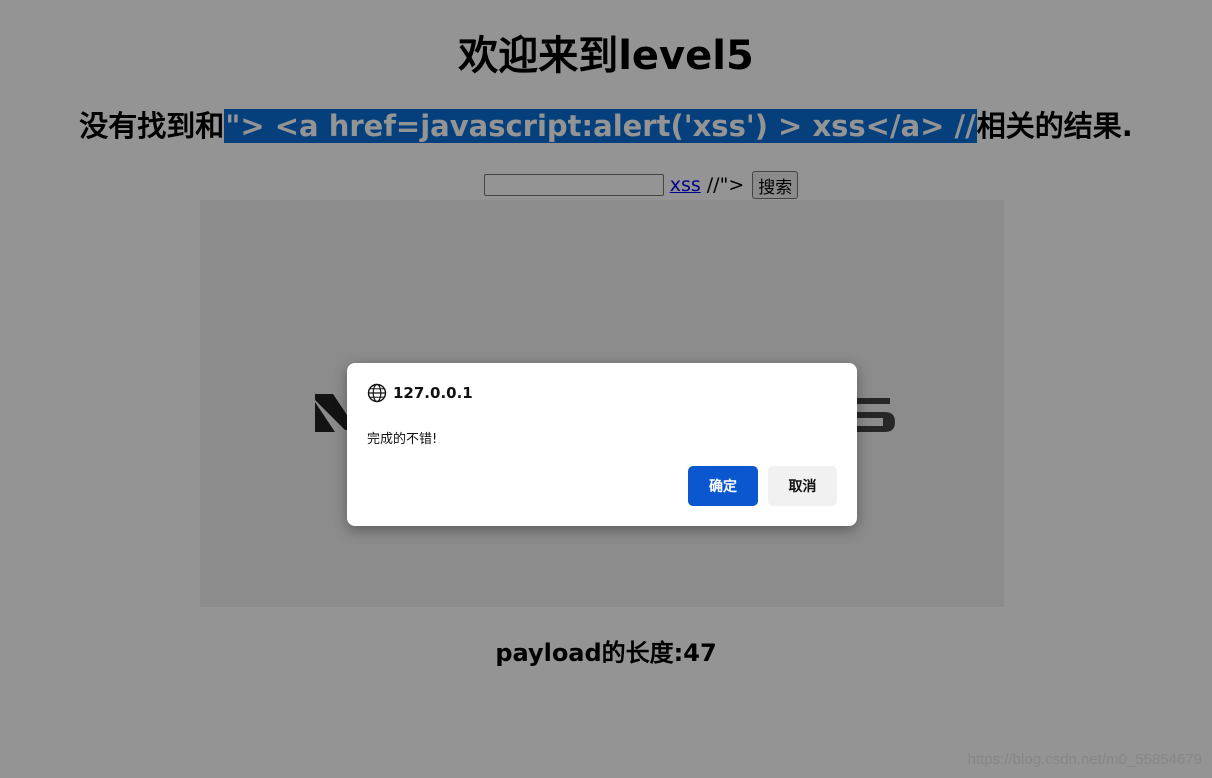  Describe the element at coordinates (723, 486) in the screenshot. I see `ok-button: 确定` at that location.